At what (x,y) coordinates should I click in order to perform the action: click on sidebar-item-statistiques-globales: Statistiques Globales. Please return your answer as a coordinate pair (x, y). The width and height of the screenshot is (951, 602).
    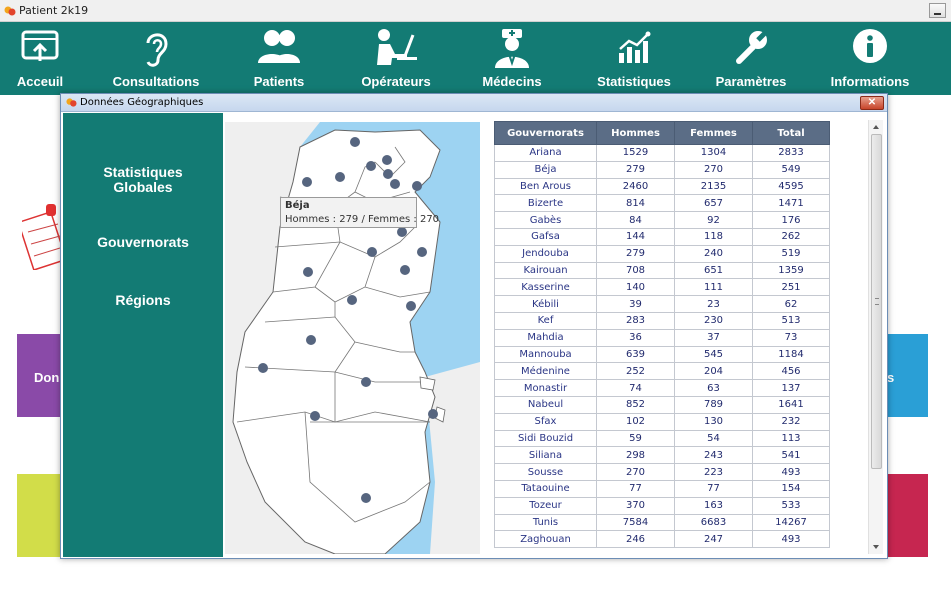
    Looking at the image, I should click on (143, 180).